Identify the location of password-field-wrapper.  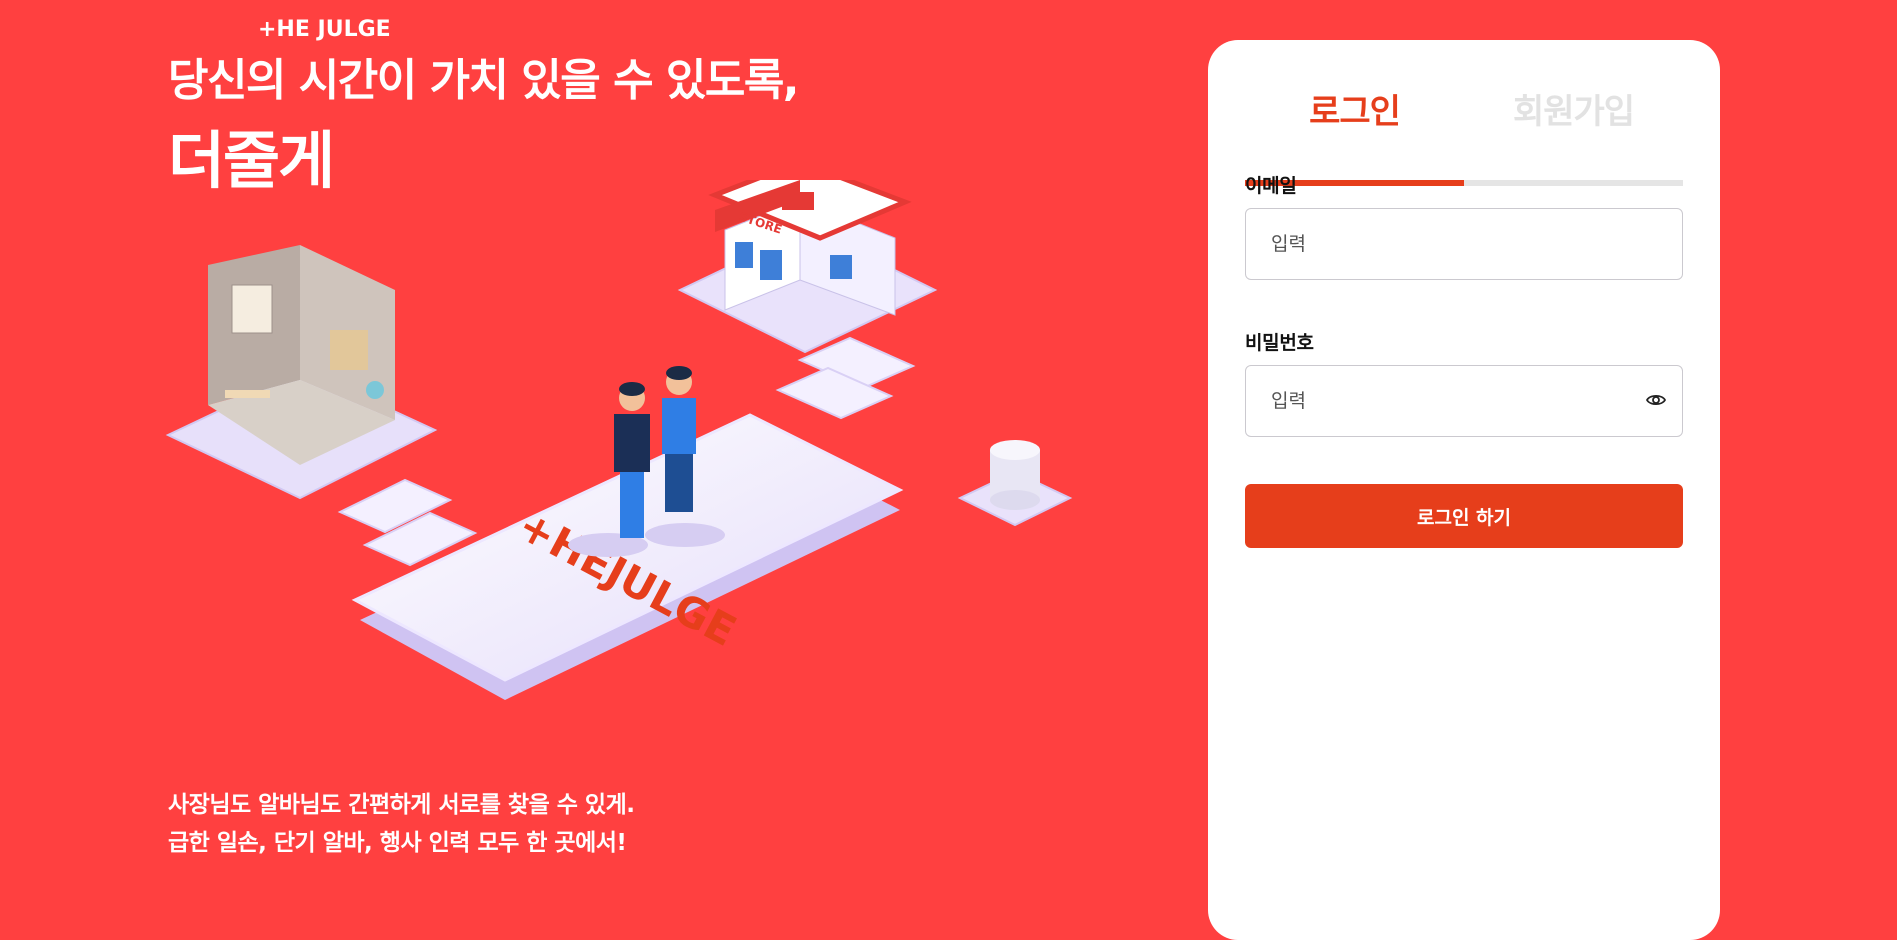
(1464, 401).